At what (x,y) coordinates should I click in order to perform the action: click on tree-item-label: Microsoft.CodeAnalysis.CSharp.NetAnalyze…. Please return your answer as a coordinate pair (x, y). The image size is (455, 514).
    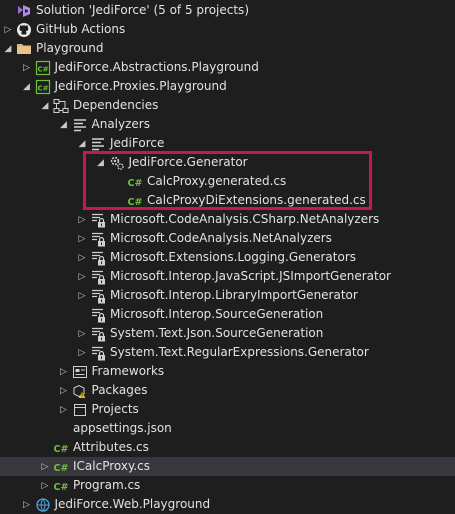
    Looking at the image, I should click on (245, 219).